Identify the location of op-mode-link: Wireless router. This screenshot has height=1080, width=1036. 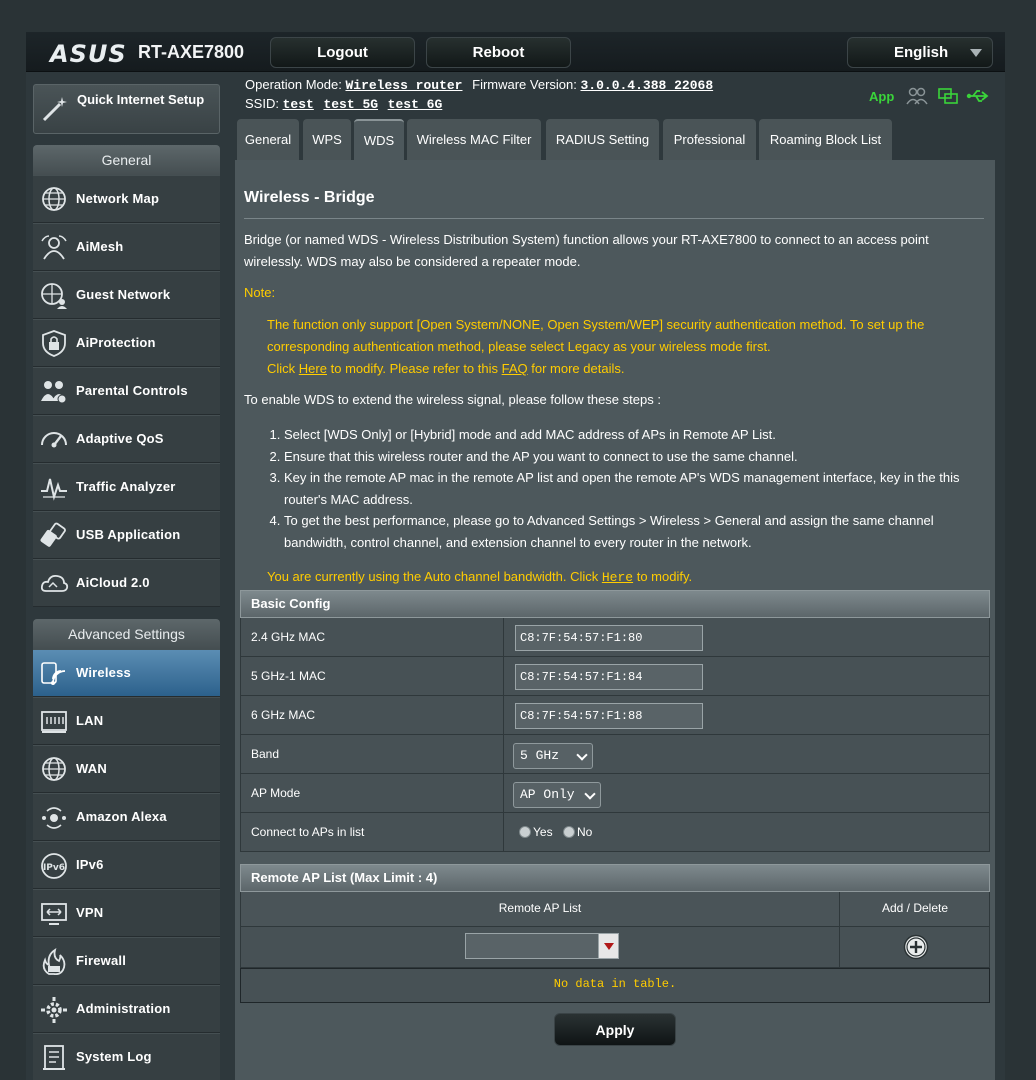
(403, 85).